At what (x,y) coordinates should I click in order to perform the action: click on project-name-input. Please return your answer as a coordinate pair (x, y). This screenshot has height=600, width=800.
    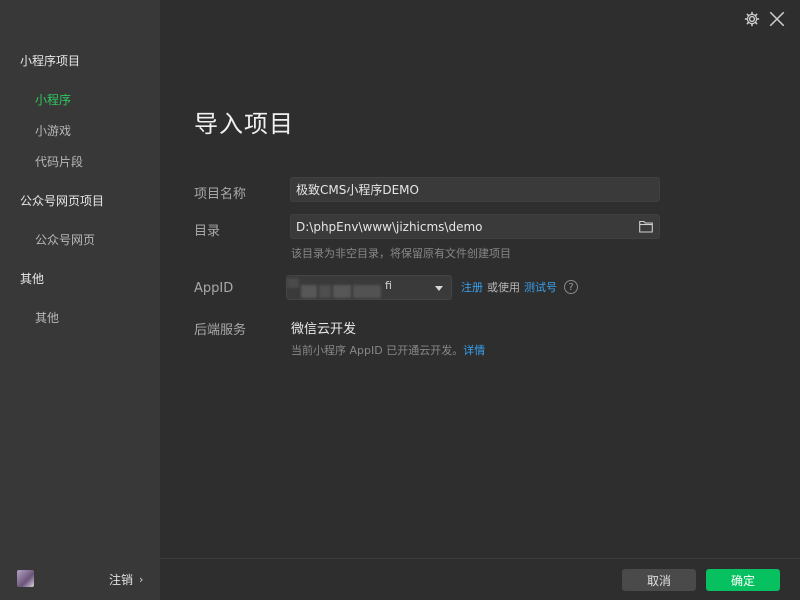
    Looking at the image, I should click on (475, 189).